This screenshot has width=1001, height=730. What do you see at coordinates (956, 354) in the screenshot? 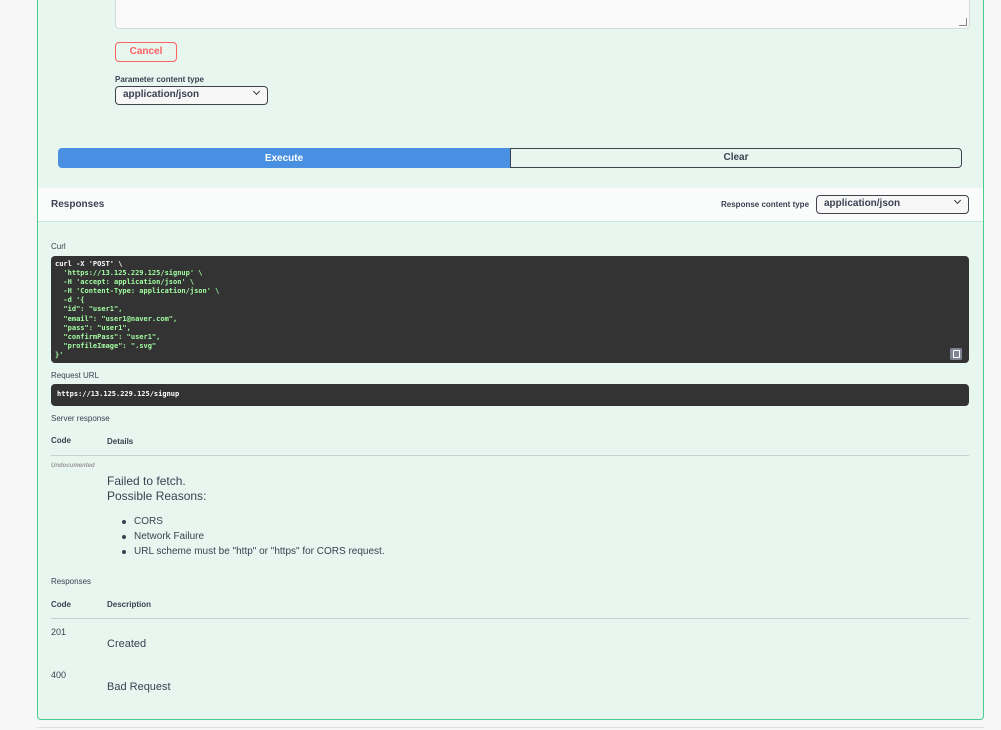
I see `copy-to-clipboard-icon` at bounding box center [956, 354].